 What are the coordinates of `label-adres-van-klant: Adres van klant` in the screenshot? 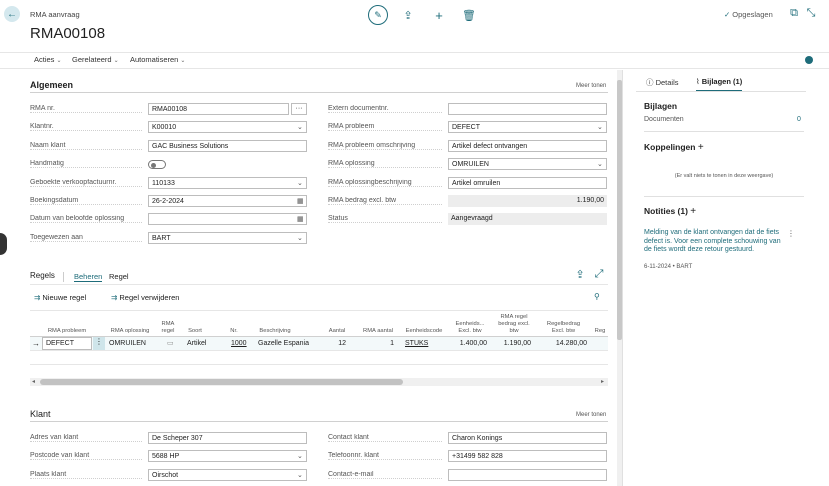 It's located at (86, 438).